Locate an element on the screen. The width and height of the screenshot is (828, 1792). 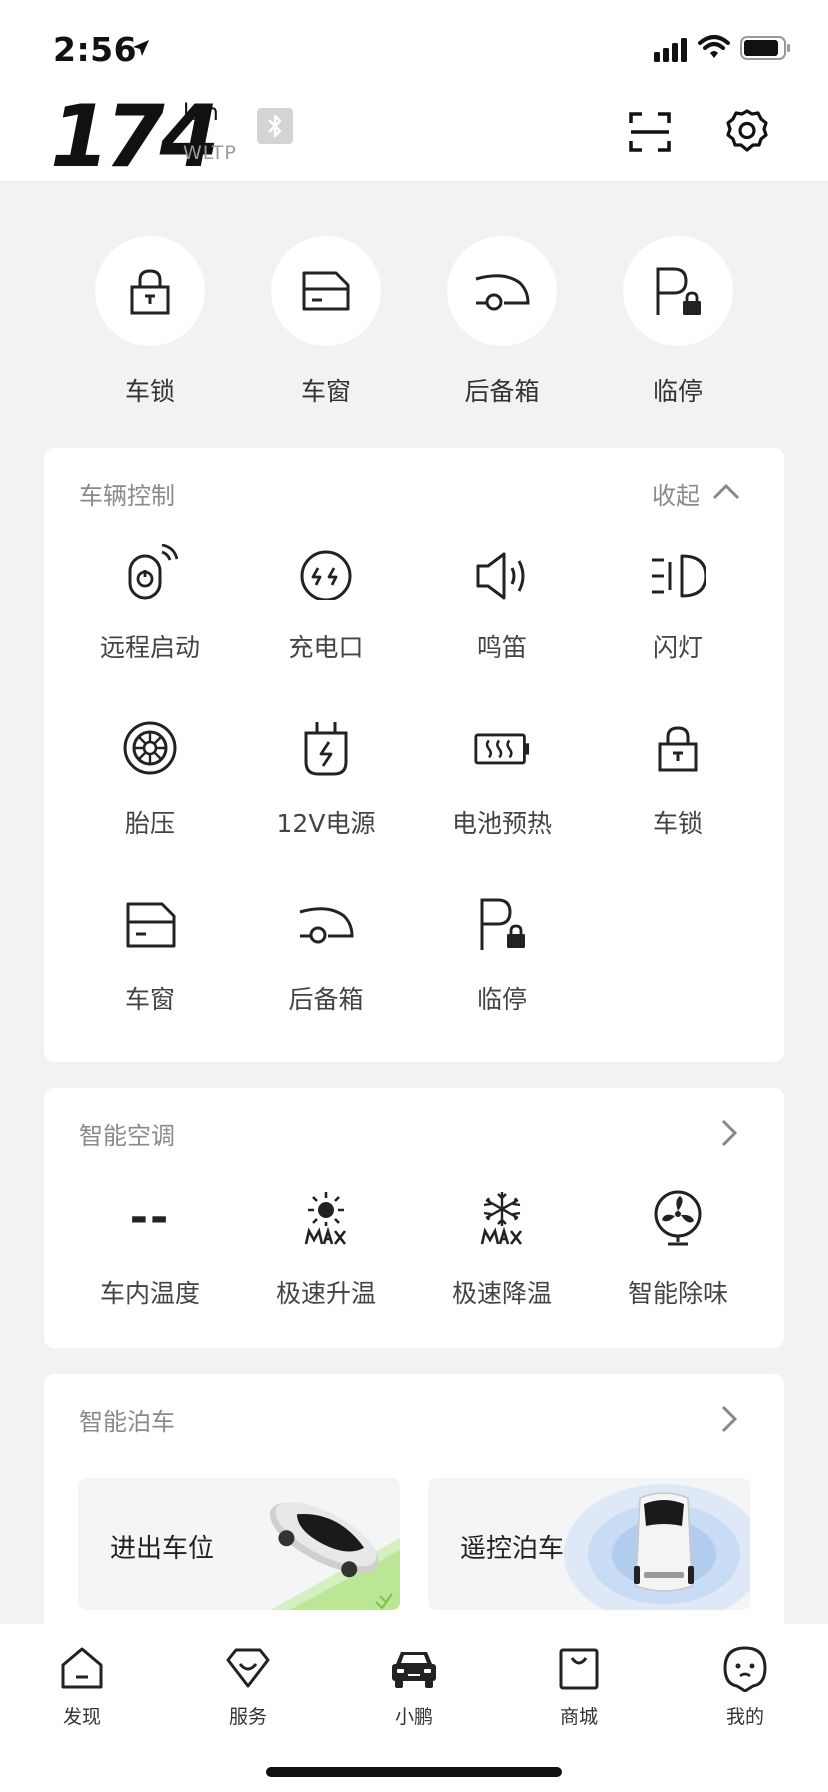
range-unit: km is located at coordinates (201, 113).